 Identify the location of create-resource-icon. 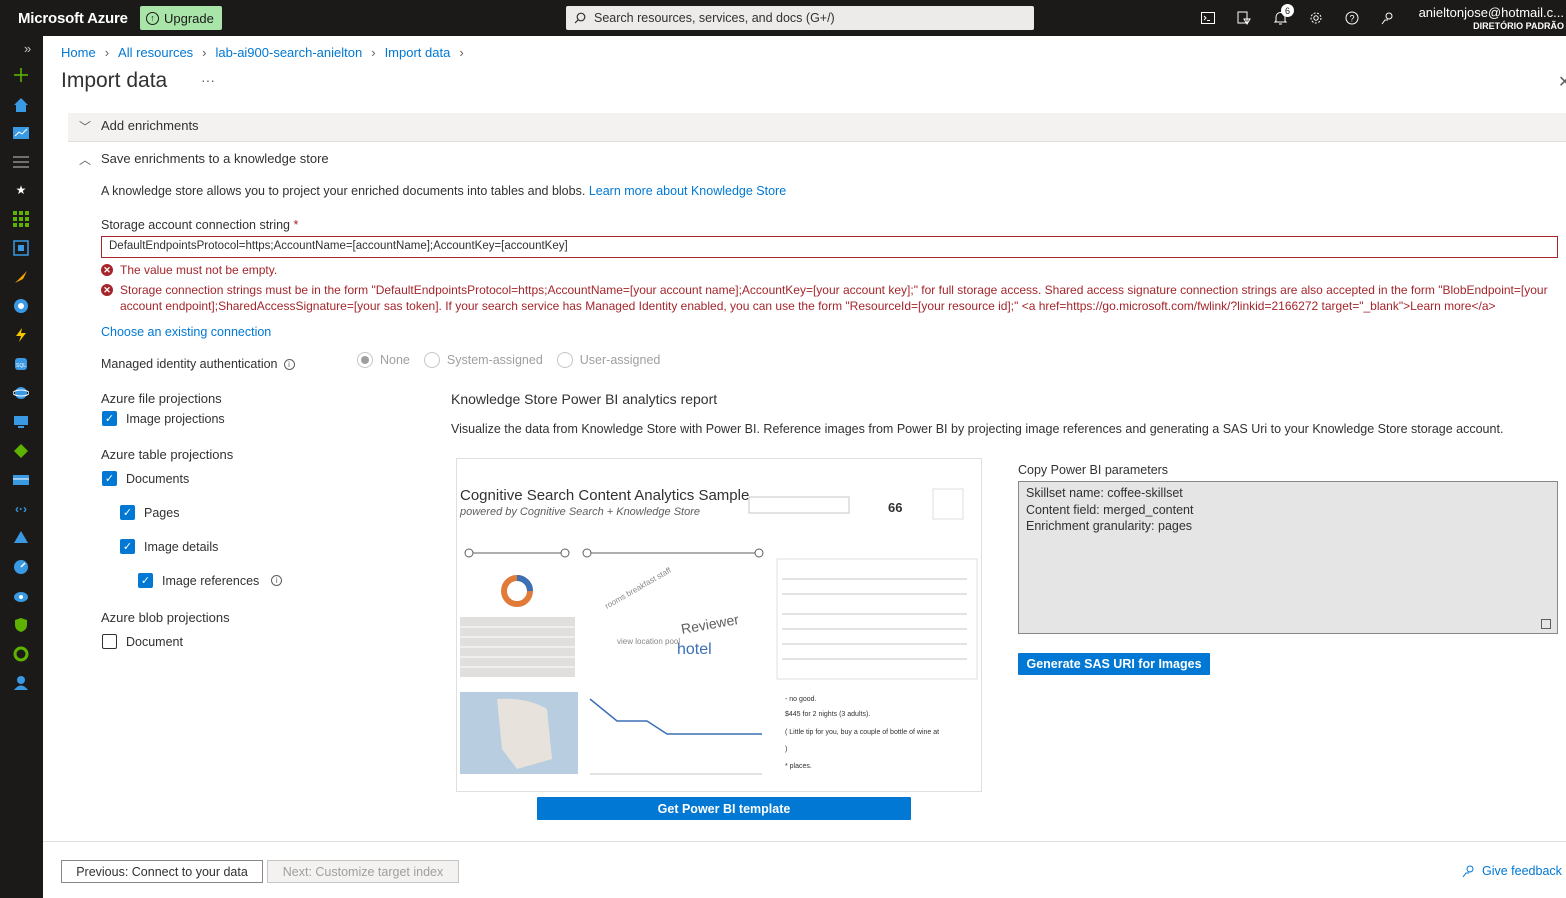
(21, 75).